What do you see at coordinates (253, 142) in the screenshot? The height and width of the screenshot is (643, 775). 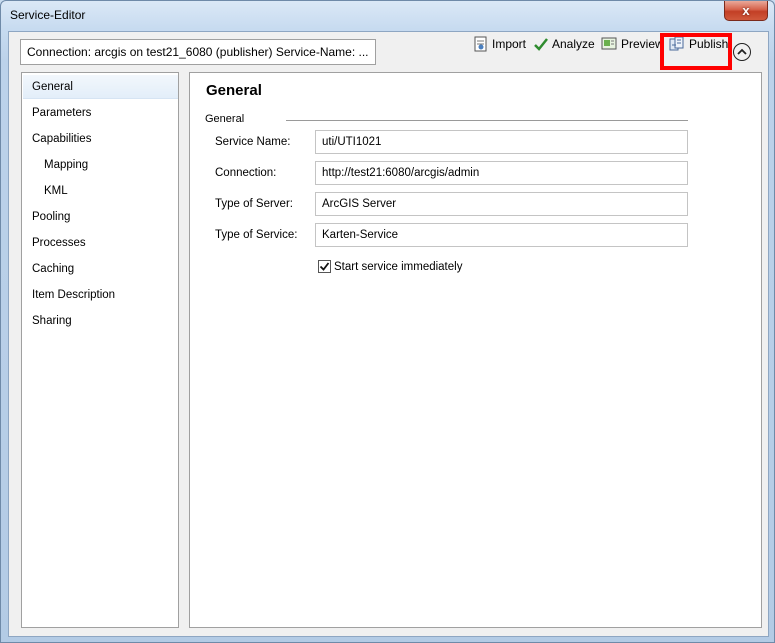 I see `service-name-label: Service Name:` at bounding box center [253, 142].